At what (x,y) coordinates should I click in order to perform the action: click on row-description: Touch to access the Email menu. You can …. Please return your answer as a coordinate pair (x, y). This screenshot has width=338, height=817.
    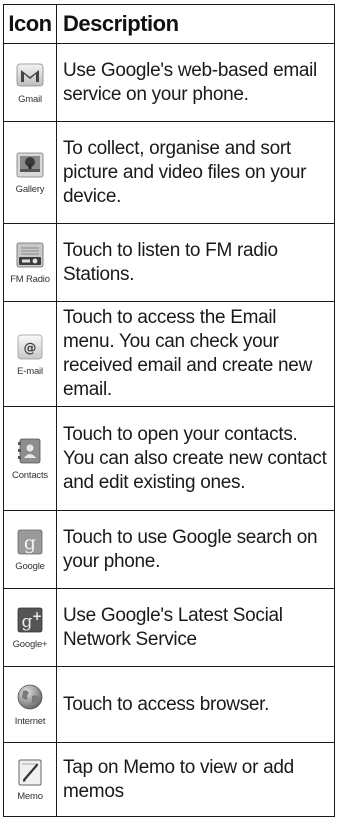
    Looking at the image, I should click on (195, 354).